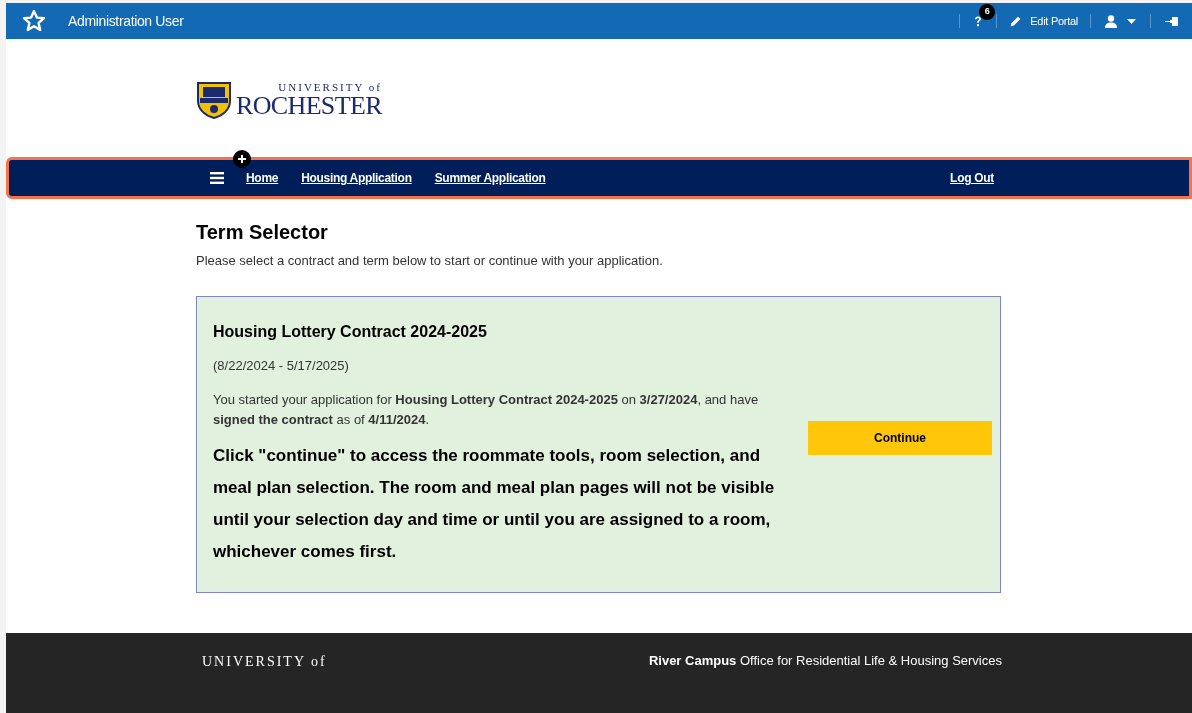 This screenshot has width=1192, height=713. I want to click on edit-portal-button: Edit Portal, so click(1043, 21).